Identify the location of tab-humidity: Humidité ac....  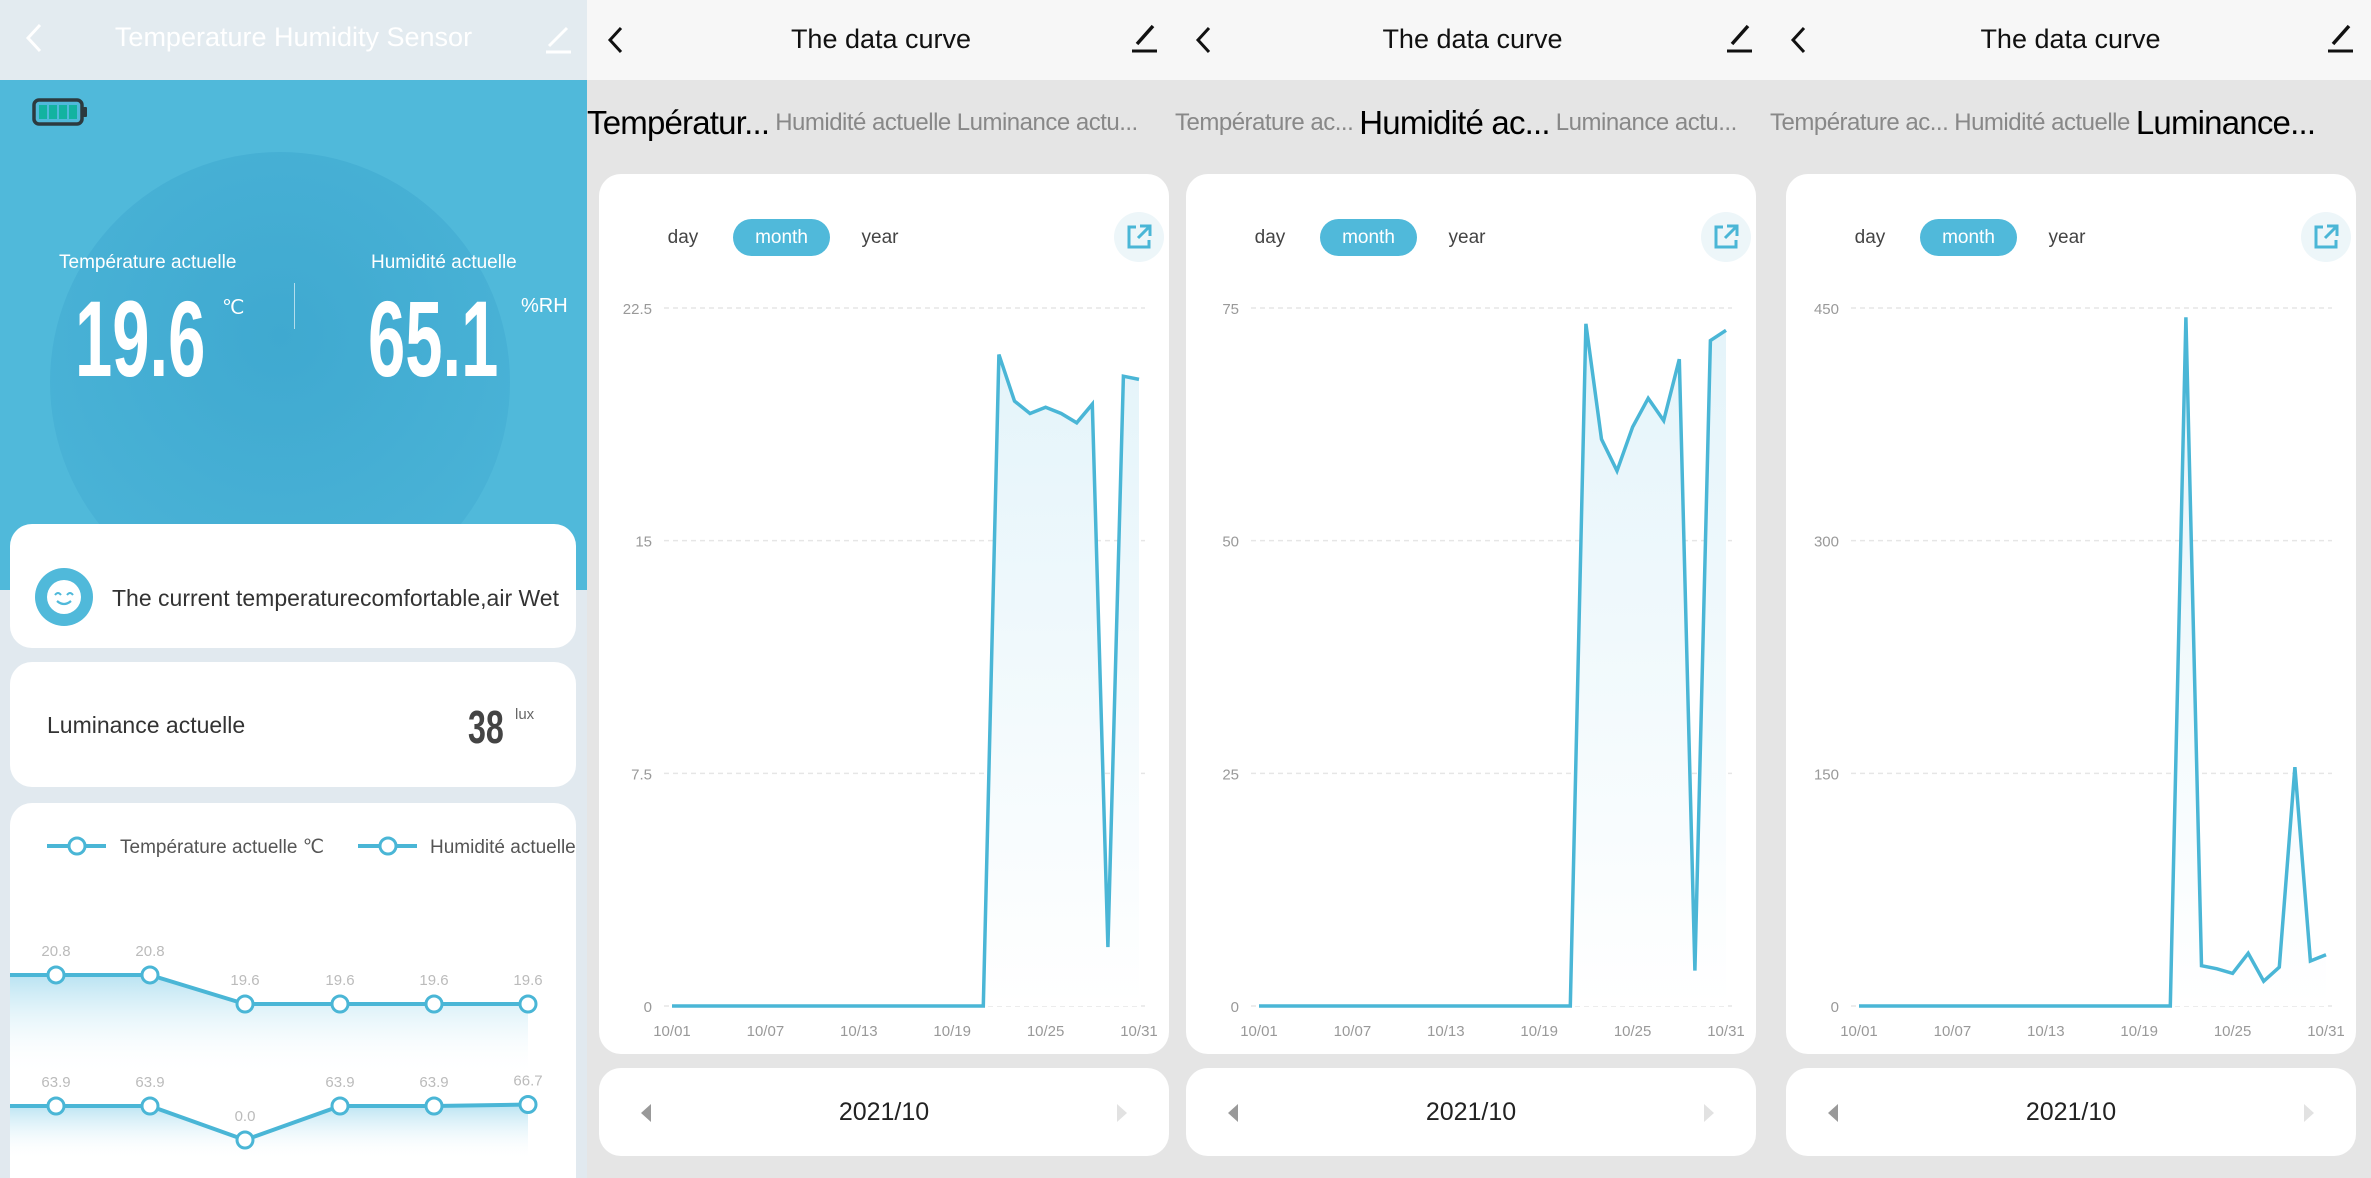
(1454, 123).